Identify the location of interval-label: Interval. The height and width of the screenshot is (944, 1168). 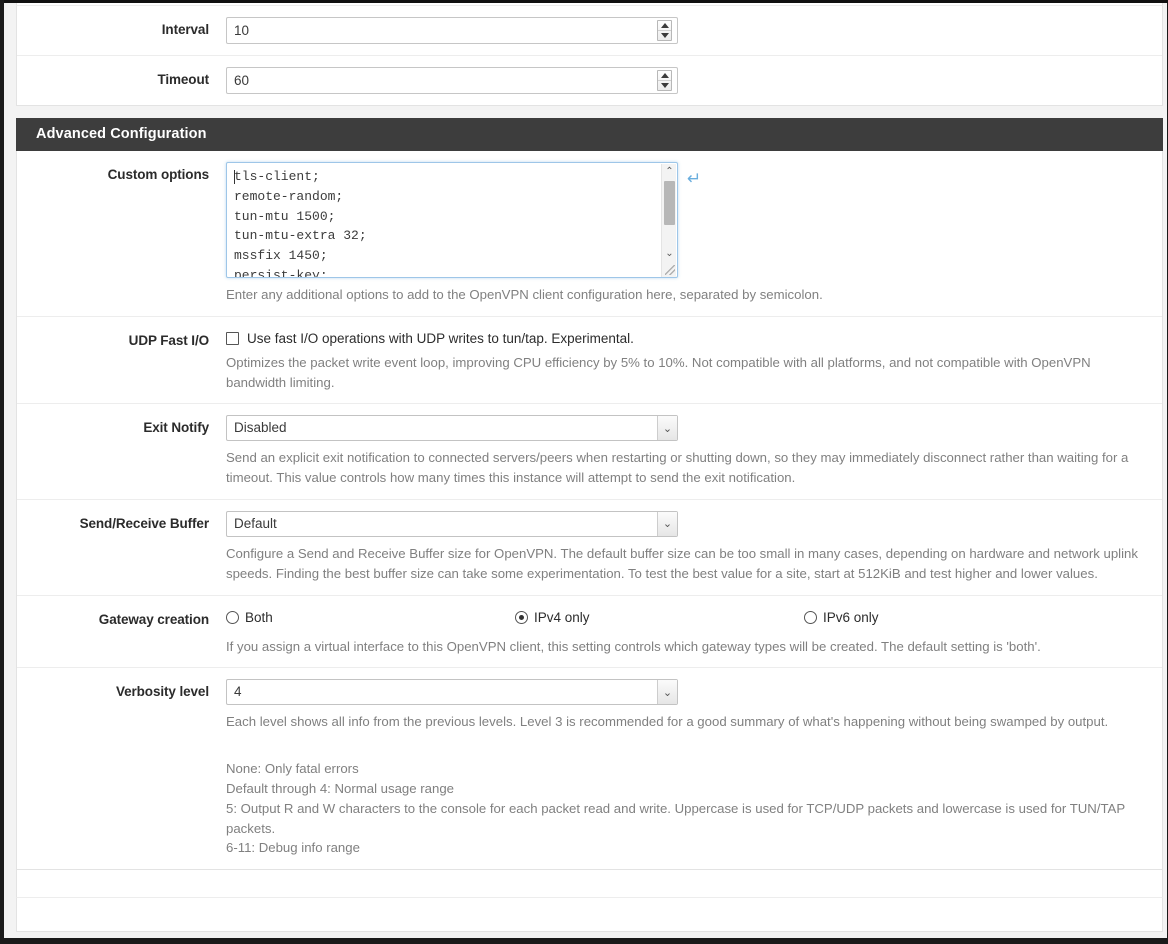
(185, 29).